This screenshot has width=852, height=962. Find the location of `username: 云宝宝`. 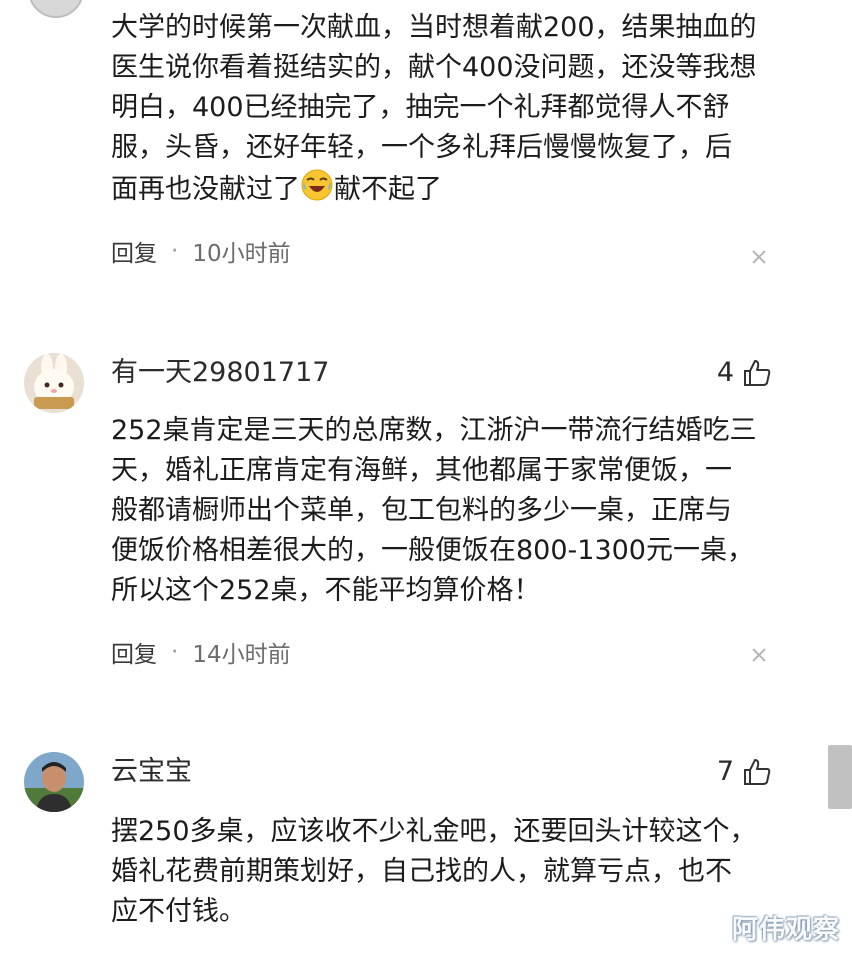

username: 云宝宝 is located at coordinates (151, 772).